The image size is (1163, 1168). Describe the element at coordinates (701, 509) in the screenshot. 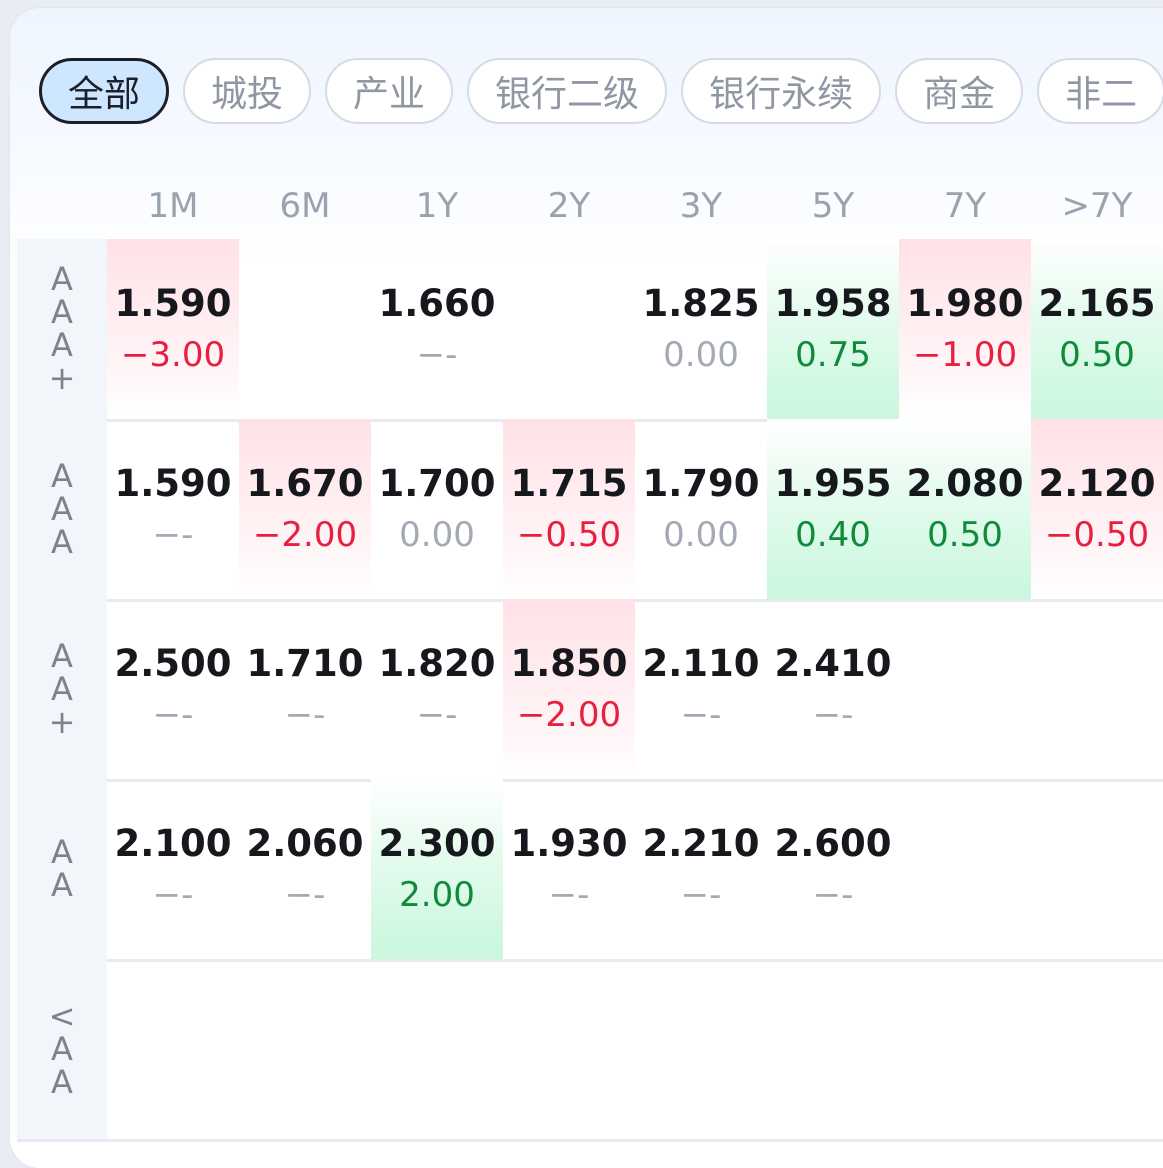

I see `yield-cell: 1.790 0.00` at that location.